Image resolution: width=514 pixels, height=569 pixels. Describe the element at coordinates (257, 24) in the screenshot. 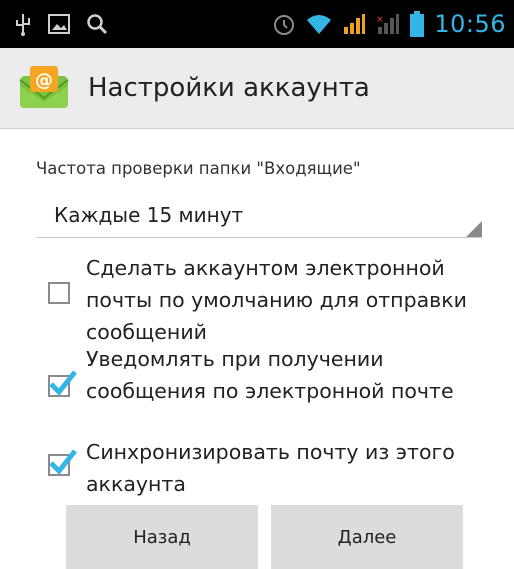

I see `status-bar: × 10:56` at that location.